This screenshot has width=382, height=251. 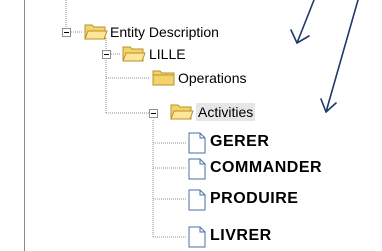 What do you see at coordinates (66, 32) in the screenshot?
I see `collapse-toggle-entity-description` at bounding box center [66, 32].